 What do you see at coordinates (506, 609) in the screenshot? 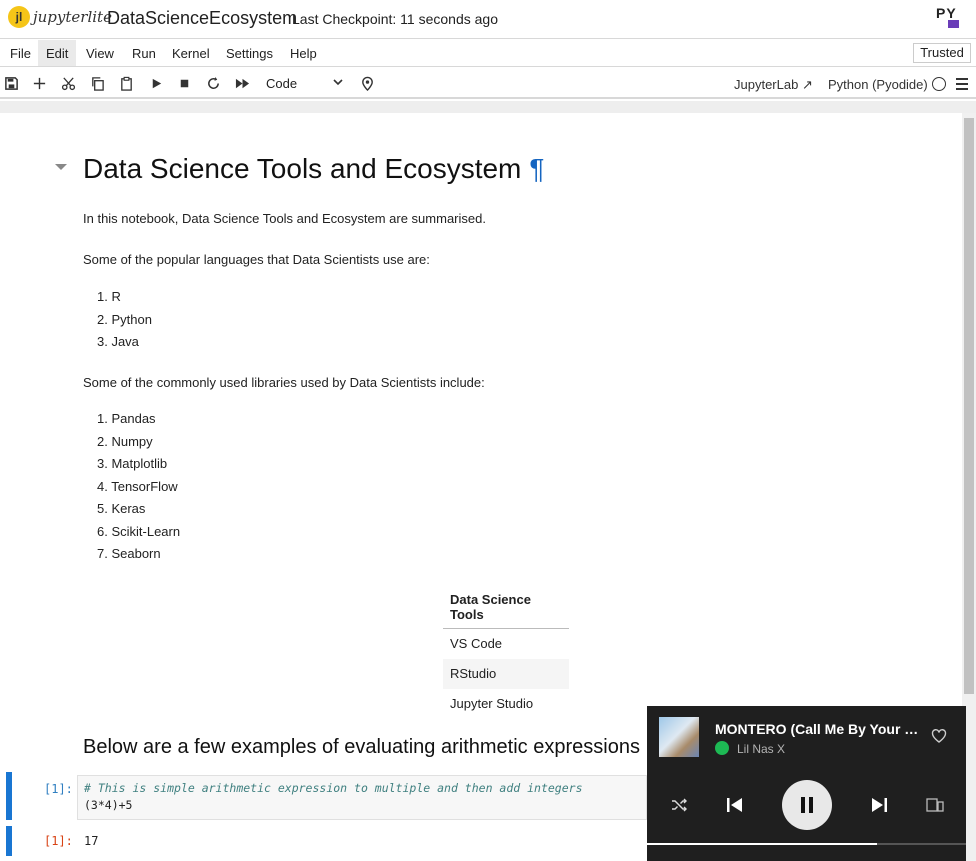
I see `table-header: Data Science Tools` at bounding box center [506, 609].